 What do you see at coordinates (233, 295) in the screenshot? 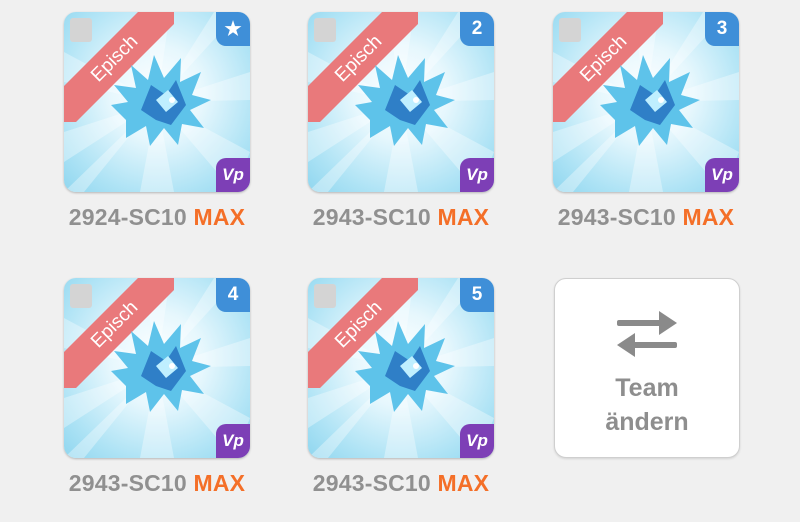
I see `position-badge: 4` at bounding box center [233, 295].